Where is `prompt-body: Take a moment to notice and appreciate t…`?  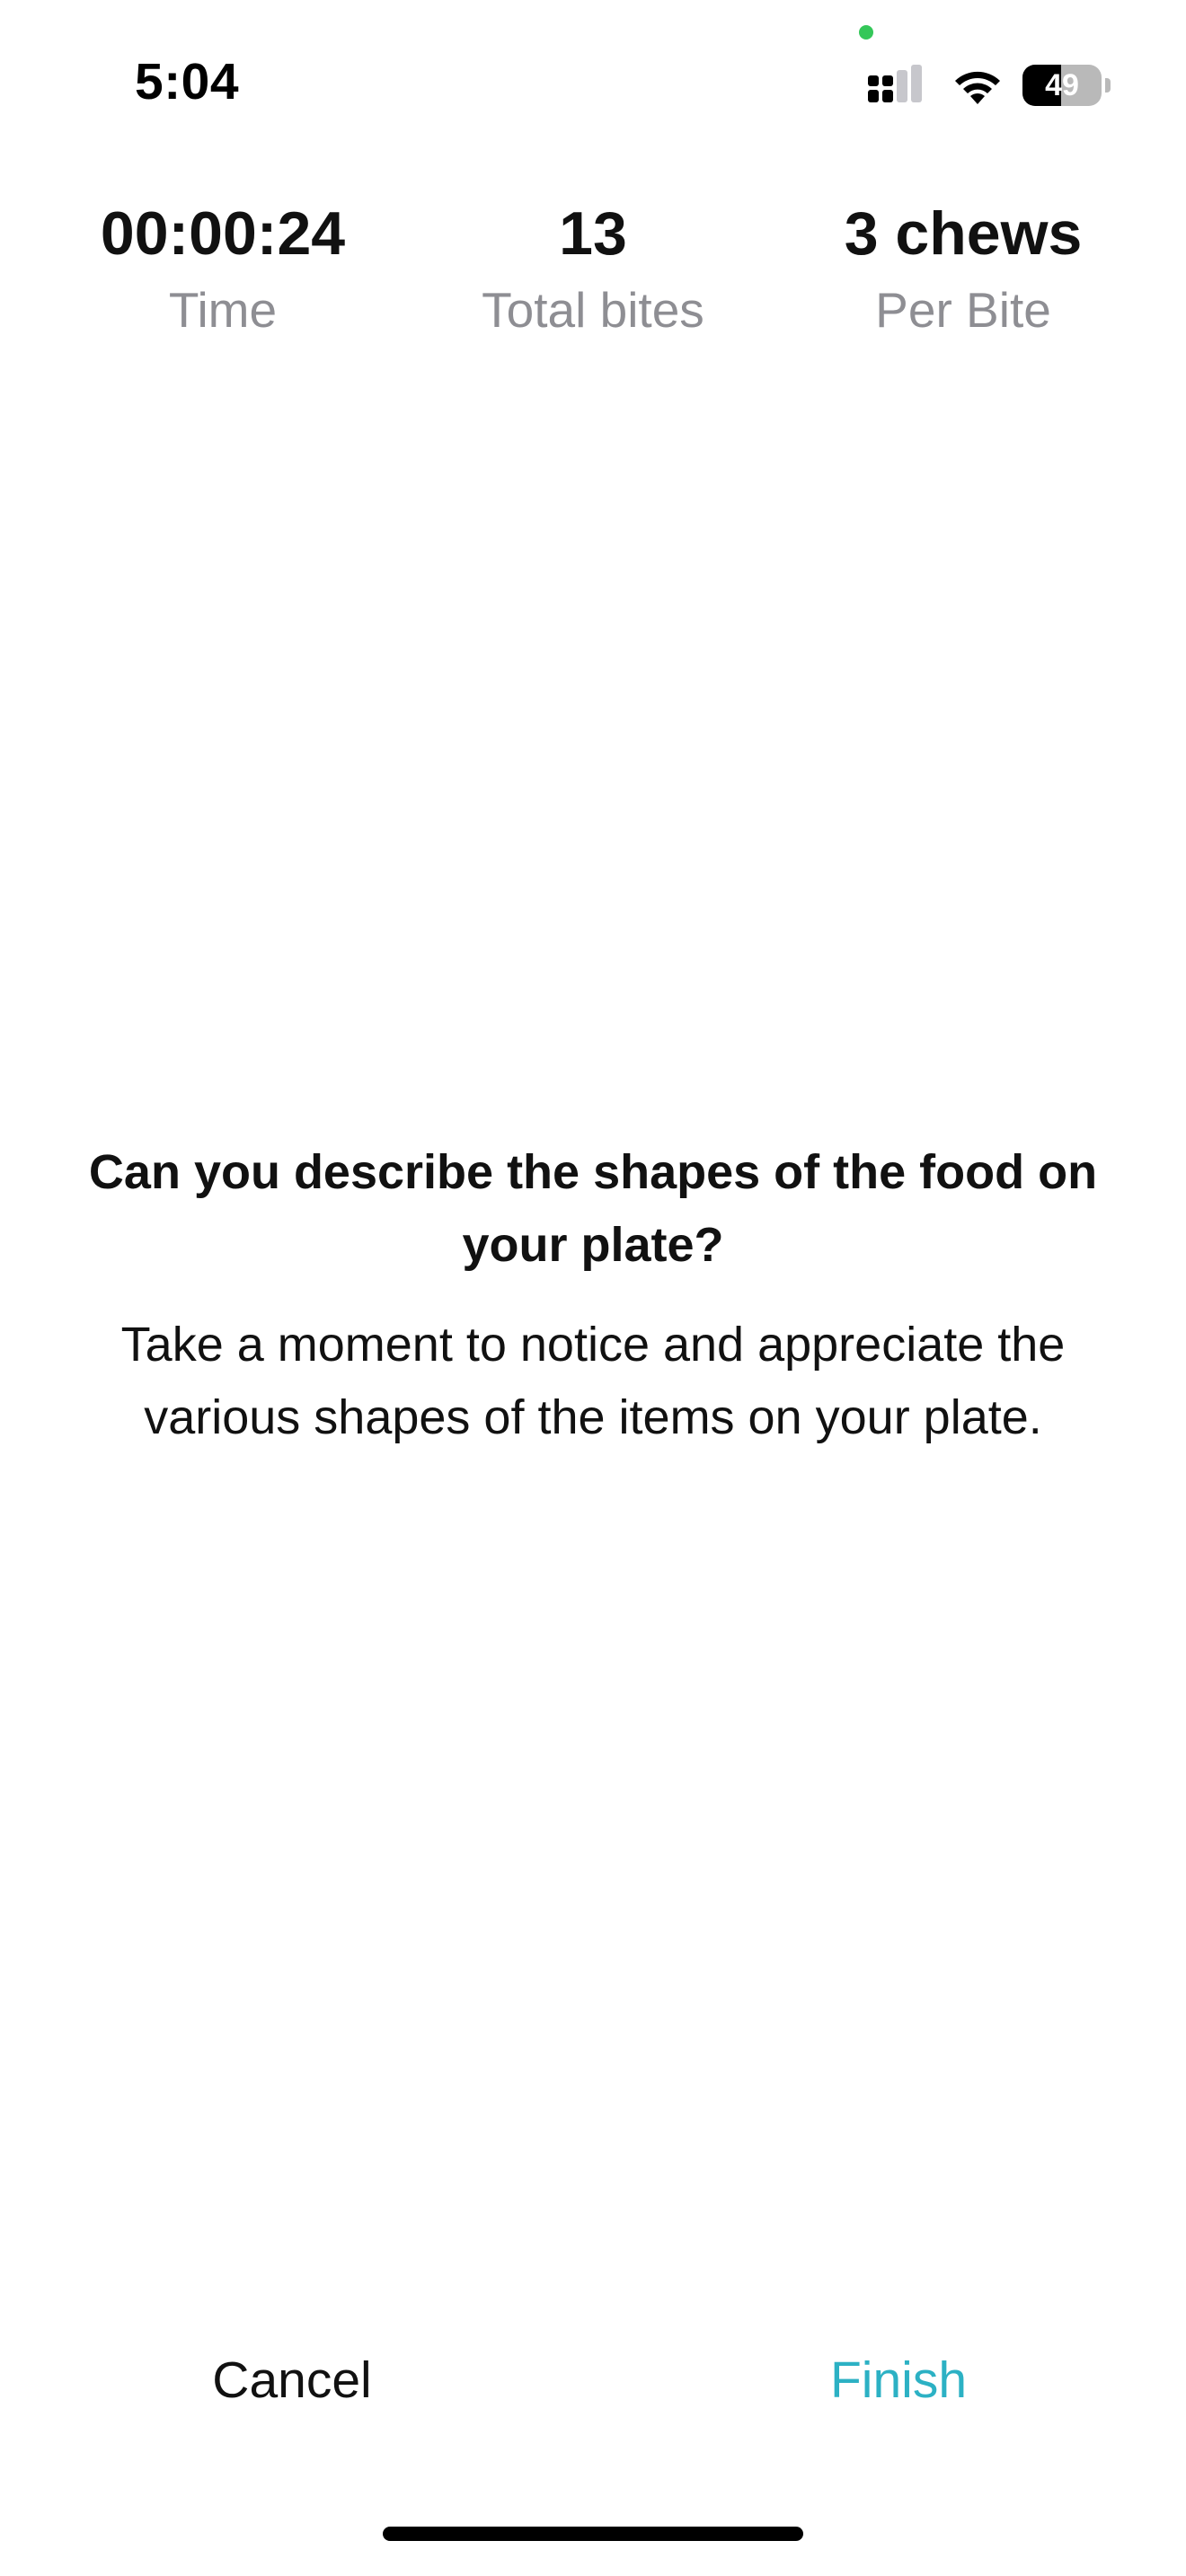
prompt-body: Take a moment to notice and appreciate t… is located at coordinates (593, 1381).